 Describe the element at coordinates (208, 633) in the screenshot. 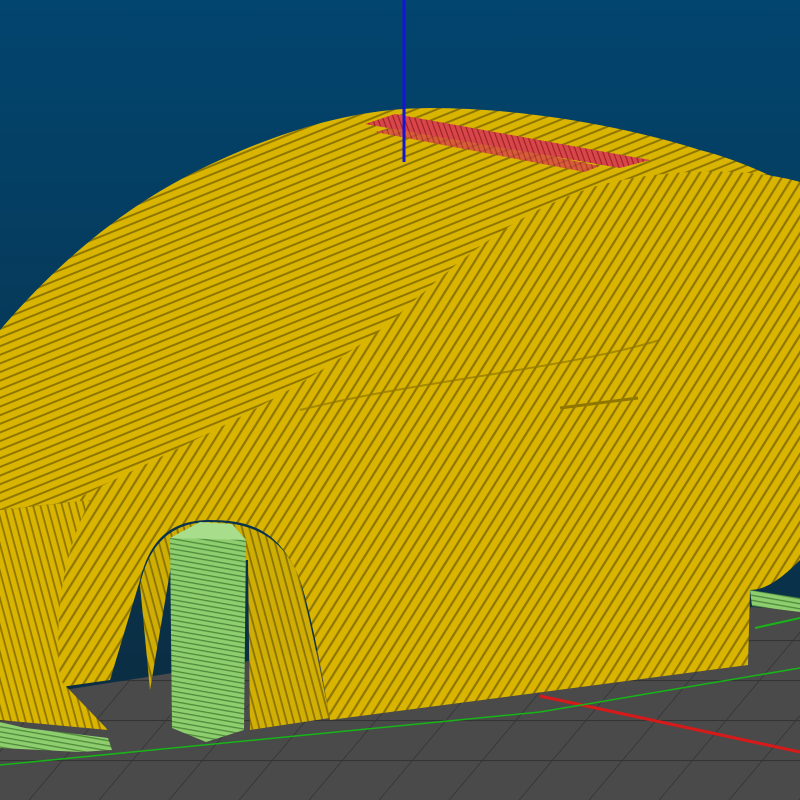

I see `support-pillar` at that location.